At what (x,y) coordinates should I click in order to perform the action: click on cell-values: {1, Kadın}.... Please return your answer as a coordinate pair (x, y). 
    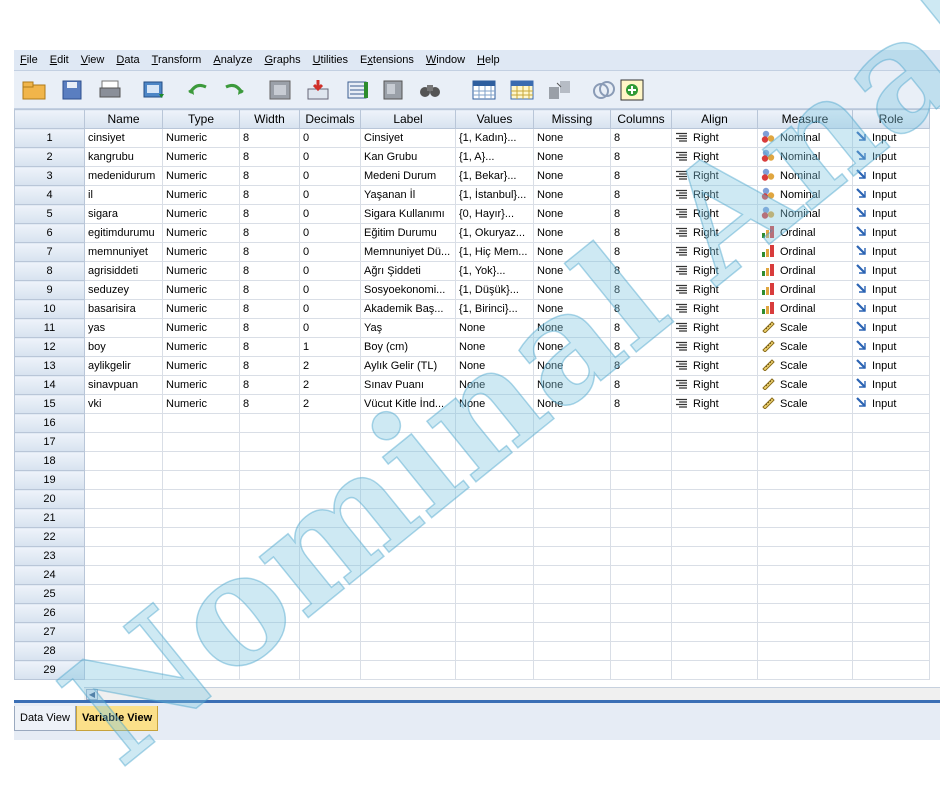
    Looking at the image, I should click on (494, 138).